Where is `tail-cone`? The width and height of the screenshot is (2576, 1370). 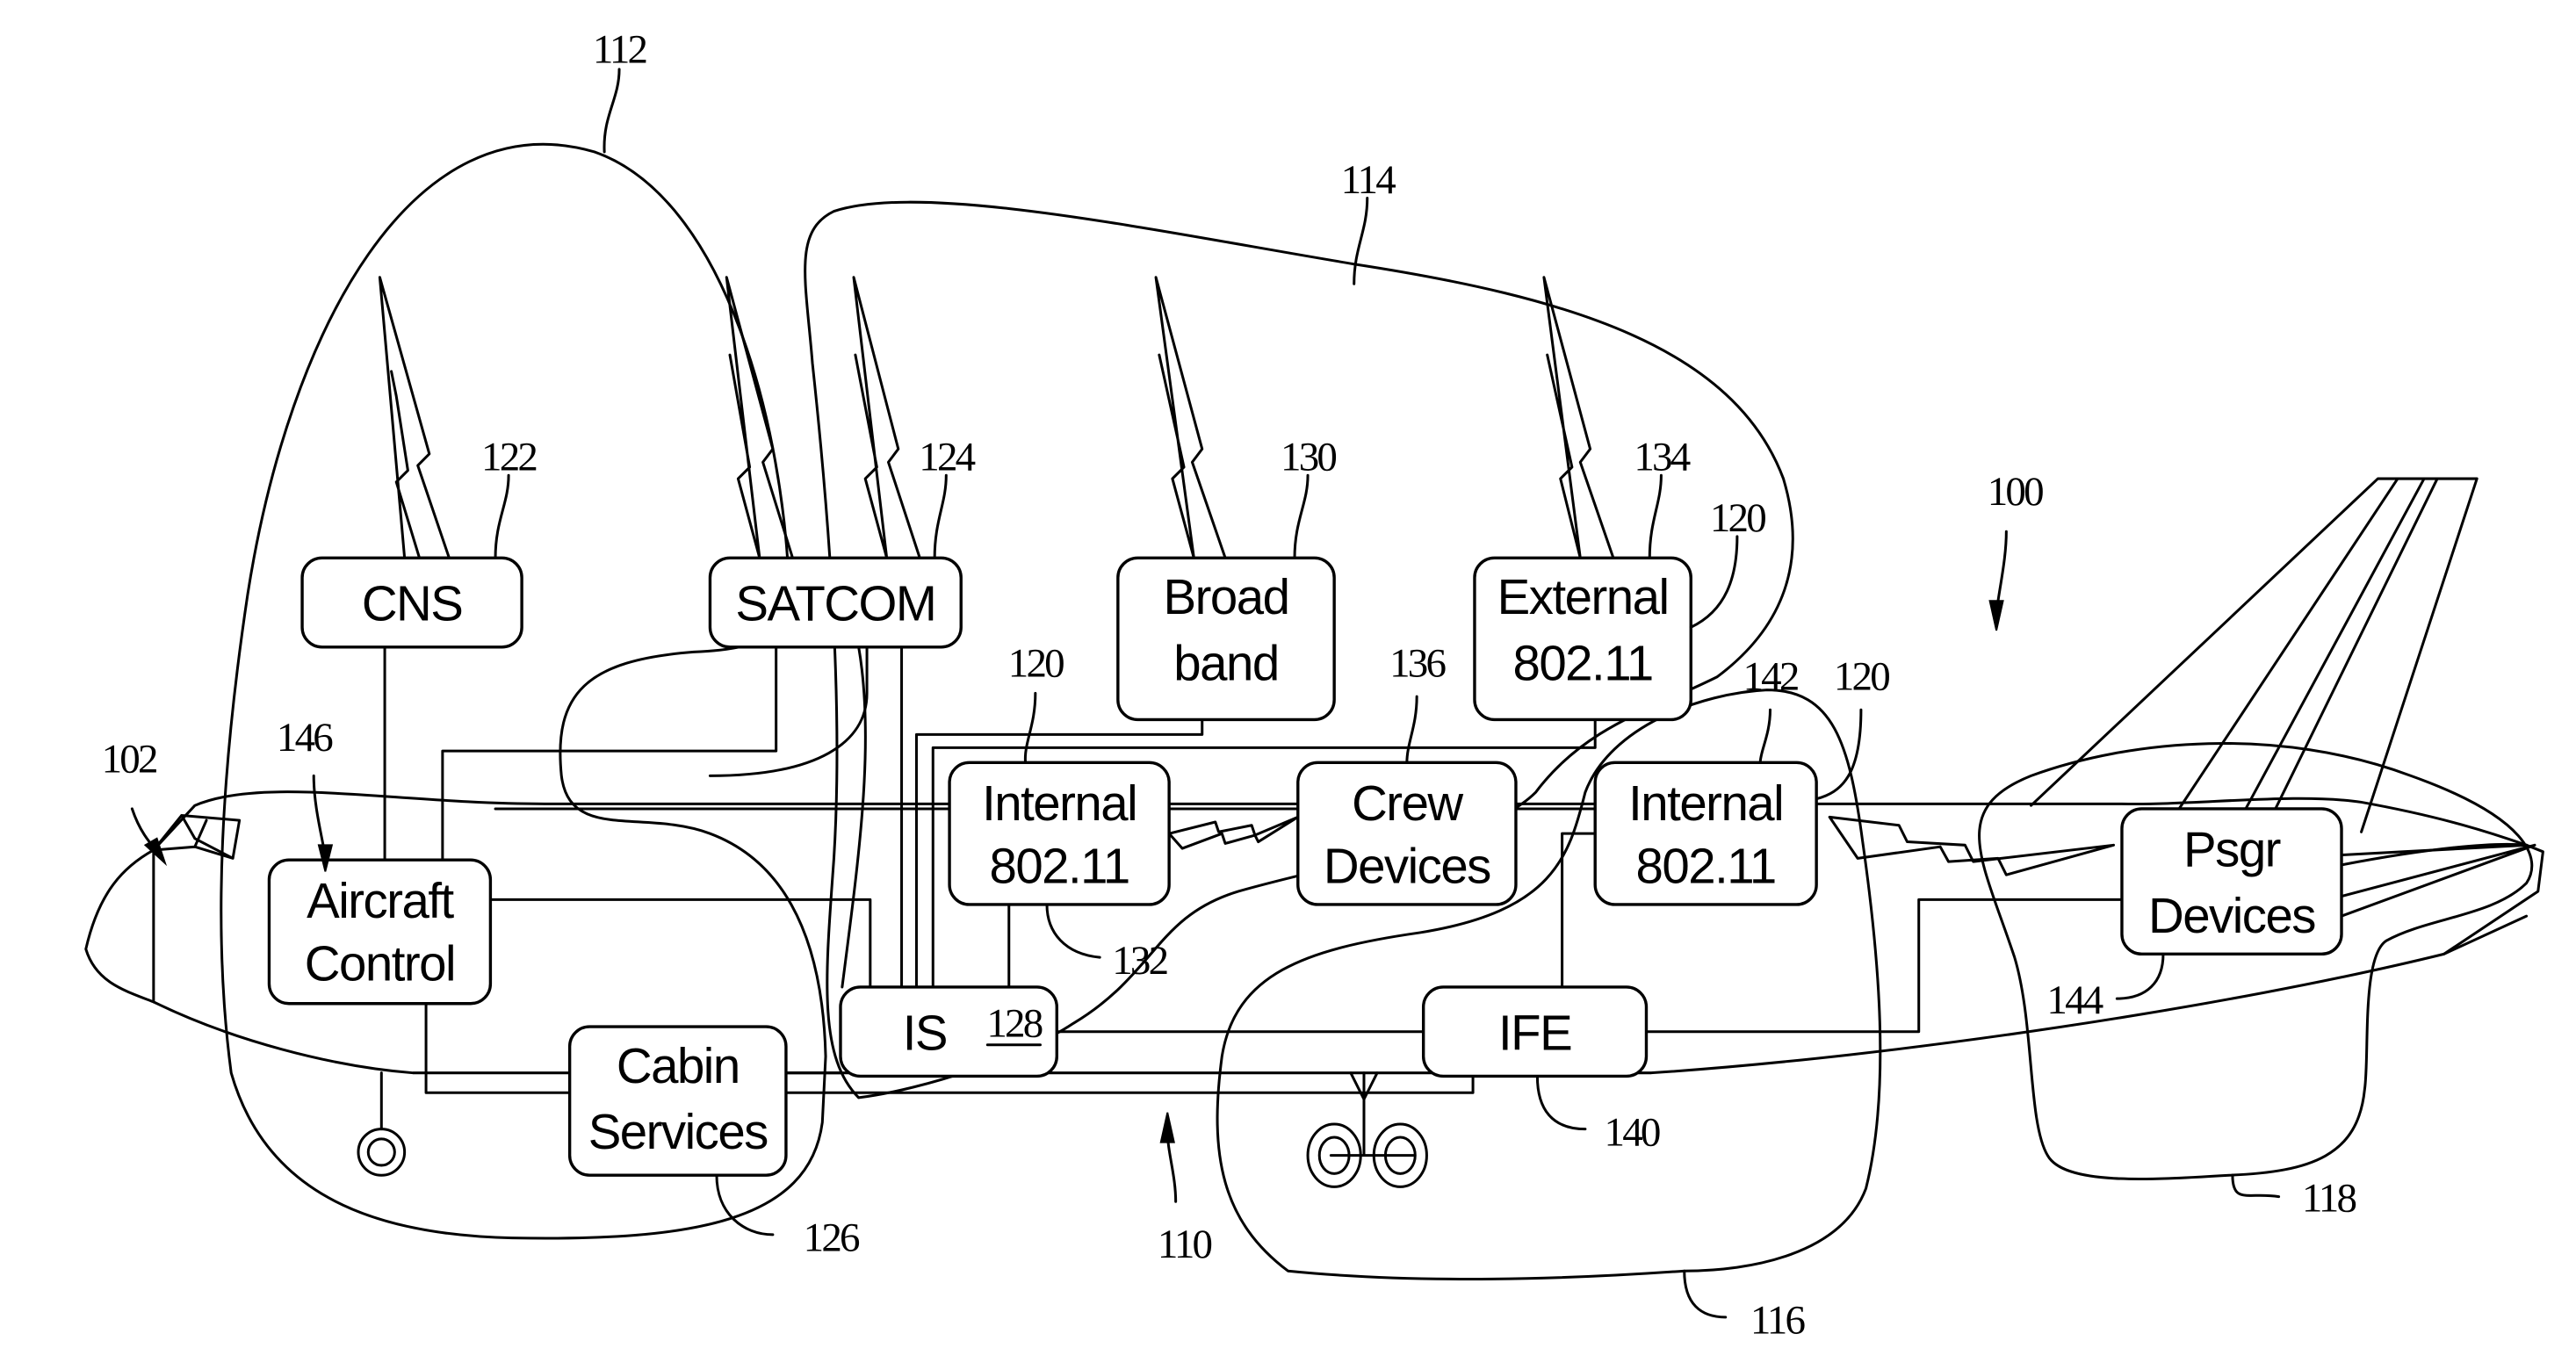 tail-cone is located at coordinates (2442, 898).